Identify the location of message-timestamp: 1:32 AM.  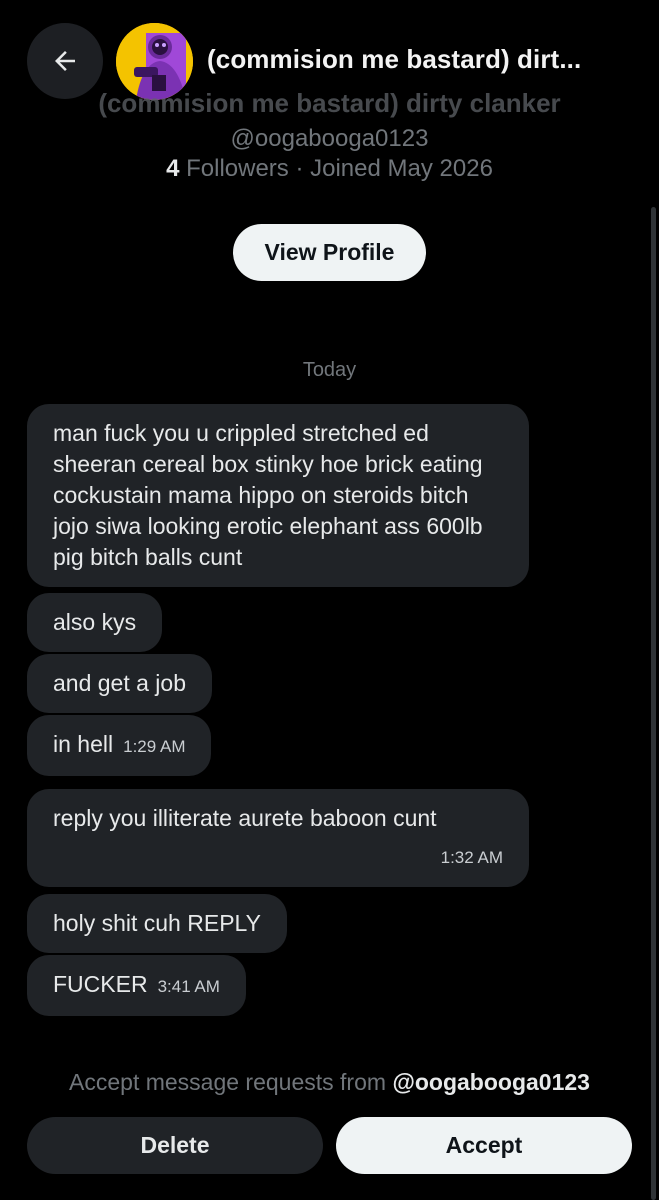
(471, 857).